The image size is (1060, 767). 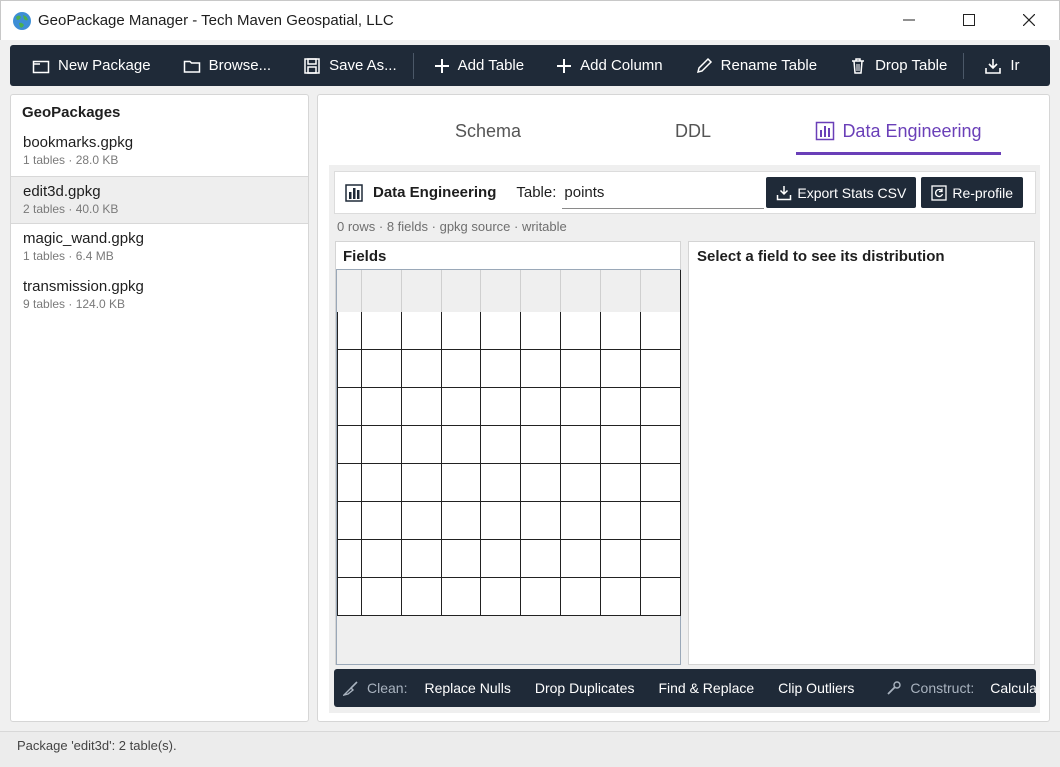 I want to click on close-button, so click(x=1029, y=20).